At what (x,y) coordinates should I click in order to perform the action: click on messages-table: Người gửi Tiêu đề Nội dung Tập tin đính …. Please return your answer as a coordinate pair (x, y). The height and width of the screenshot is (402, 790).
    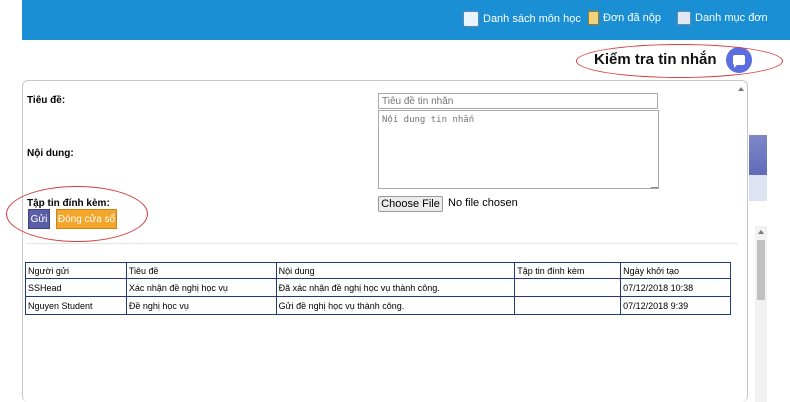
    Looking at the image, I should click on (378, 288).